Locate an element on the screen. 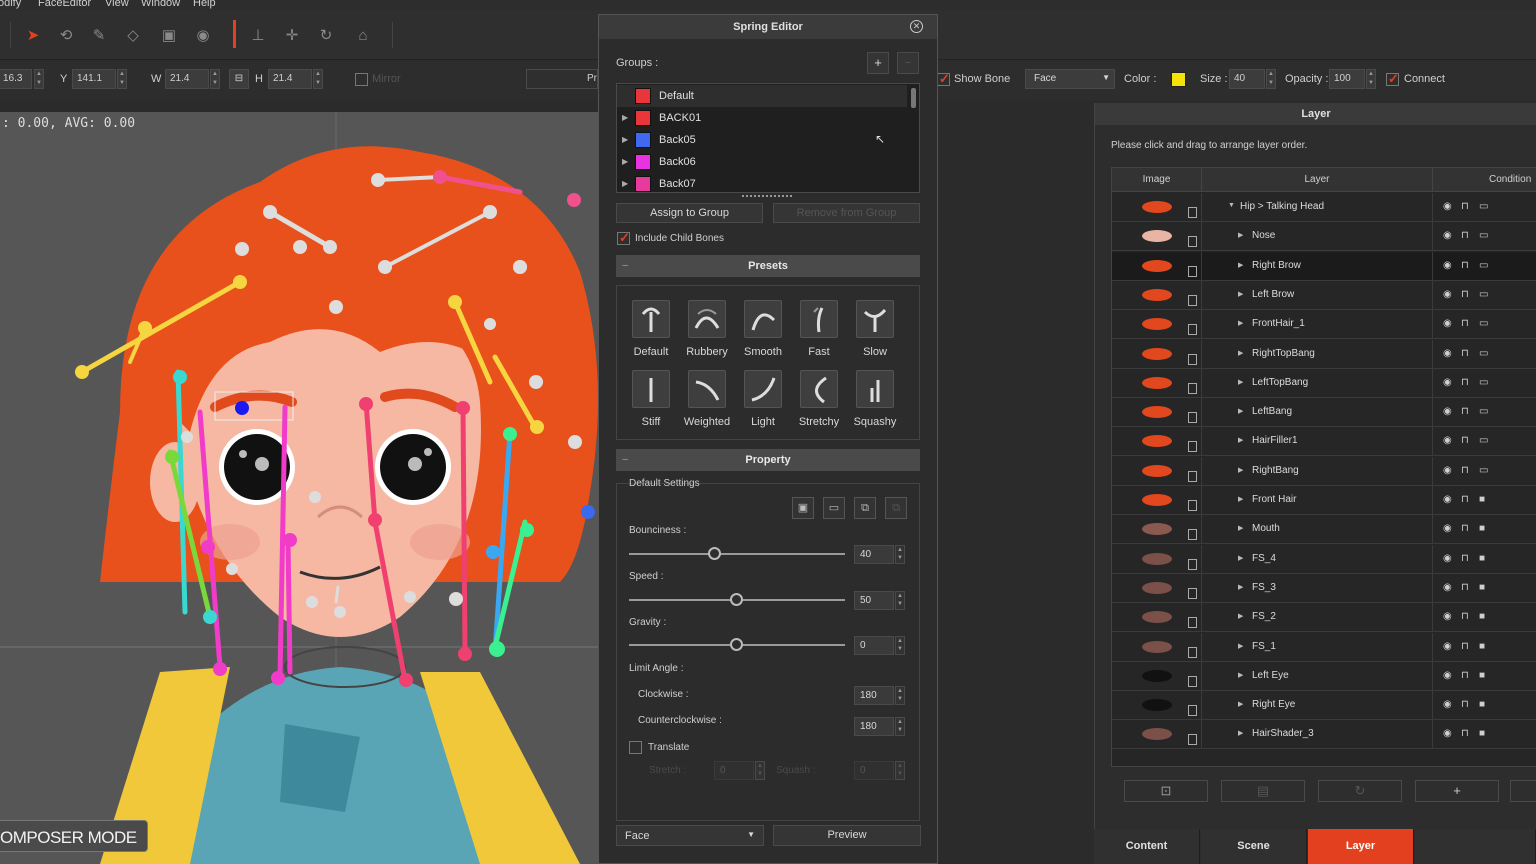  layer-row: ▶ LeftTopBang ◉ ⊓ ▭ is located at coordinates (1324, 383).